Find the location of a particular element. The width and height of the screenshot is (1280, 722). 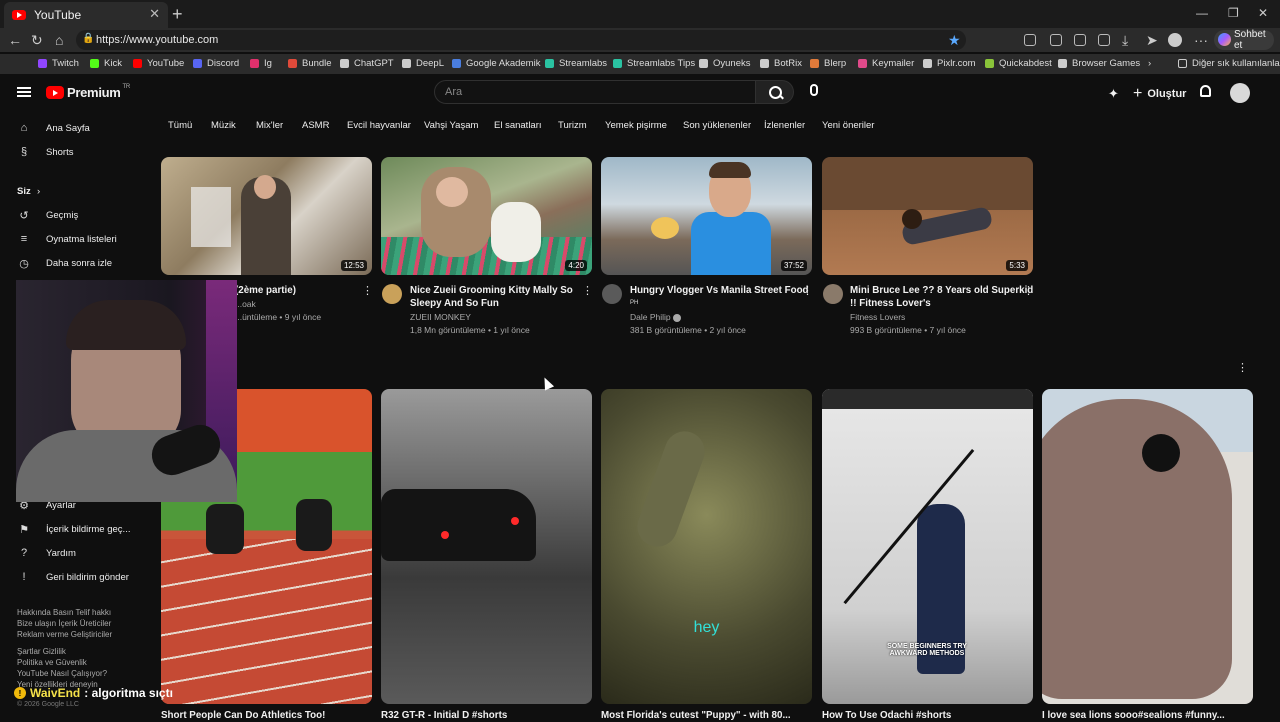

profile-icon is located at coordinates (1175, 40).